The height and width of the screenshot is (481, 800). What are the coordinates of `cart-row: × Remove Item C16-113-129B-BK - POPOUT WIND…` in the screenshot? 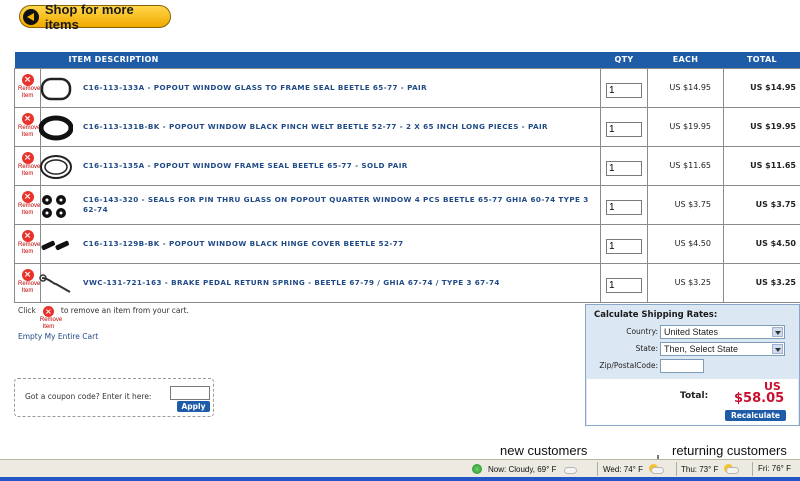 It's located at (407, 243).